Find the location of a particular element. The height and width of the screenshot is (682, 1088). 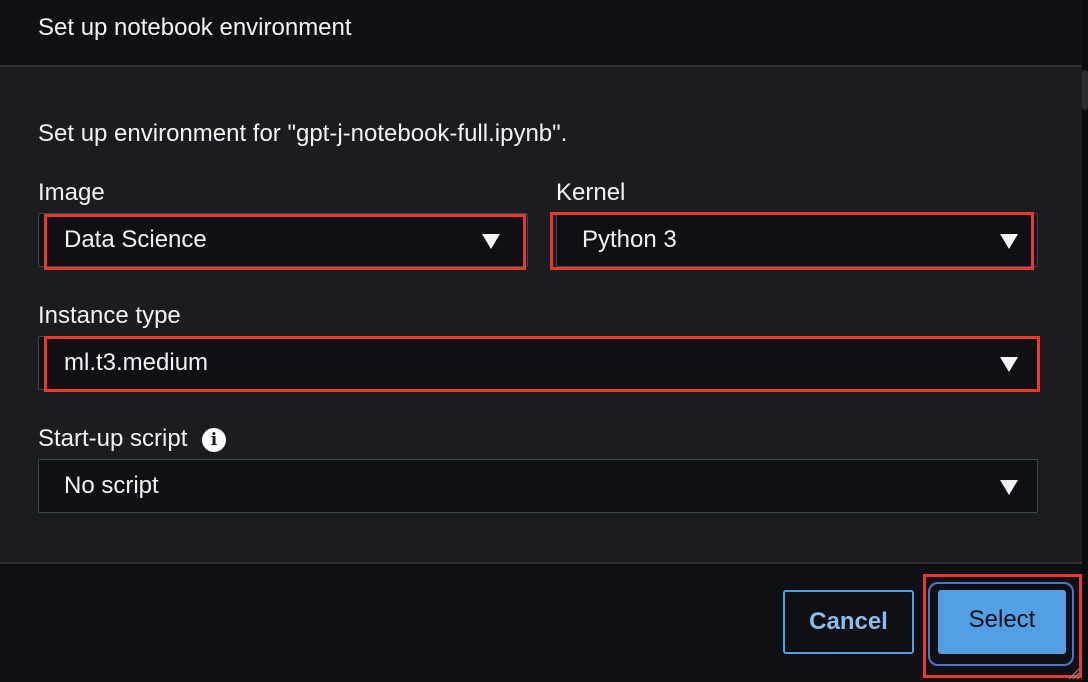

instance-type-label: Instance type is located at coordinates (109, 315).